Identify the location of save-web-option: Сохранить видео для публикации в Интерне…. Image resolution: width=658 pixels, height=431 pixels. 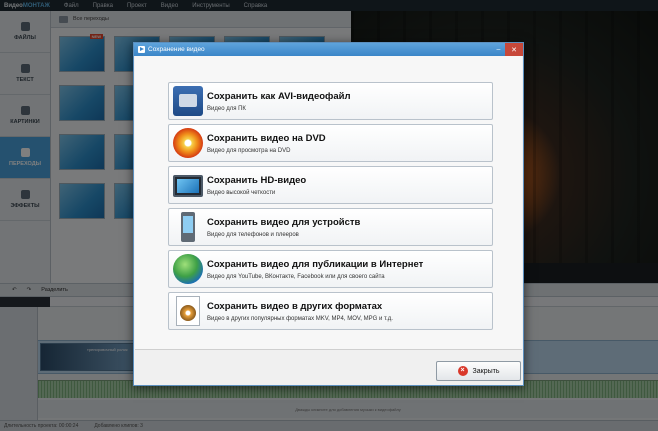
(330, 269).